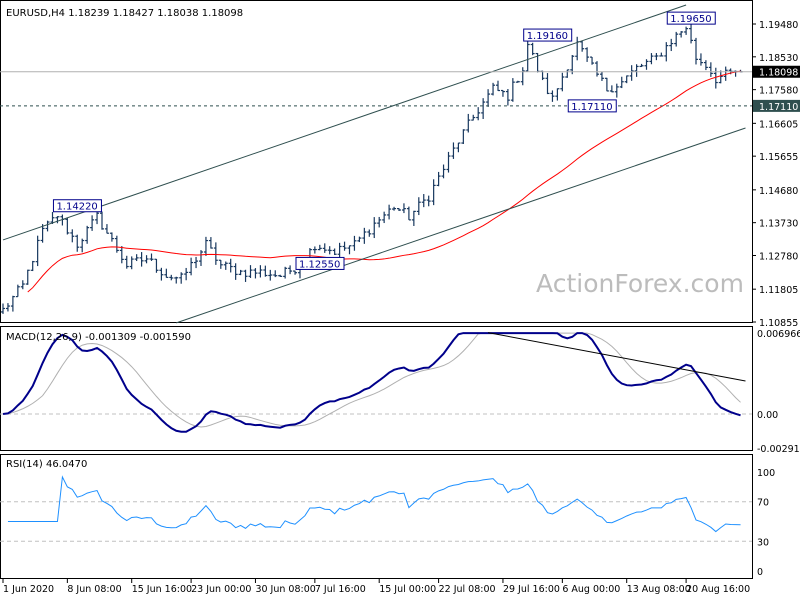 The image size is (800, 600). What do you see at coordinates (766, 473) in the screenshot?
I see `rsi-tick-label: 100` at bounding box center [766, 473].